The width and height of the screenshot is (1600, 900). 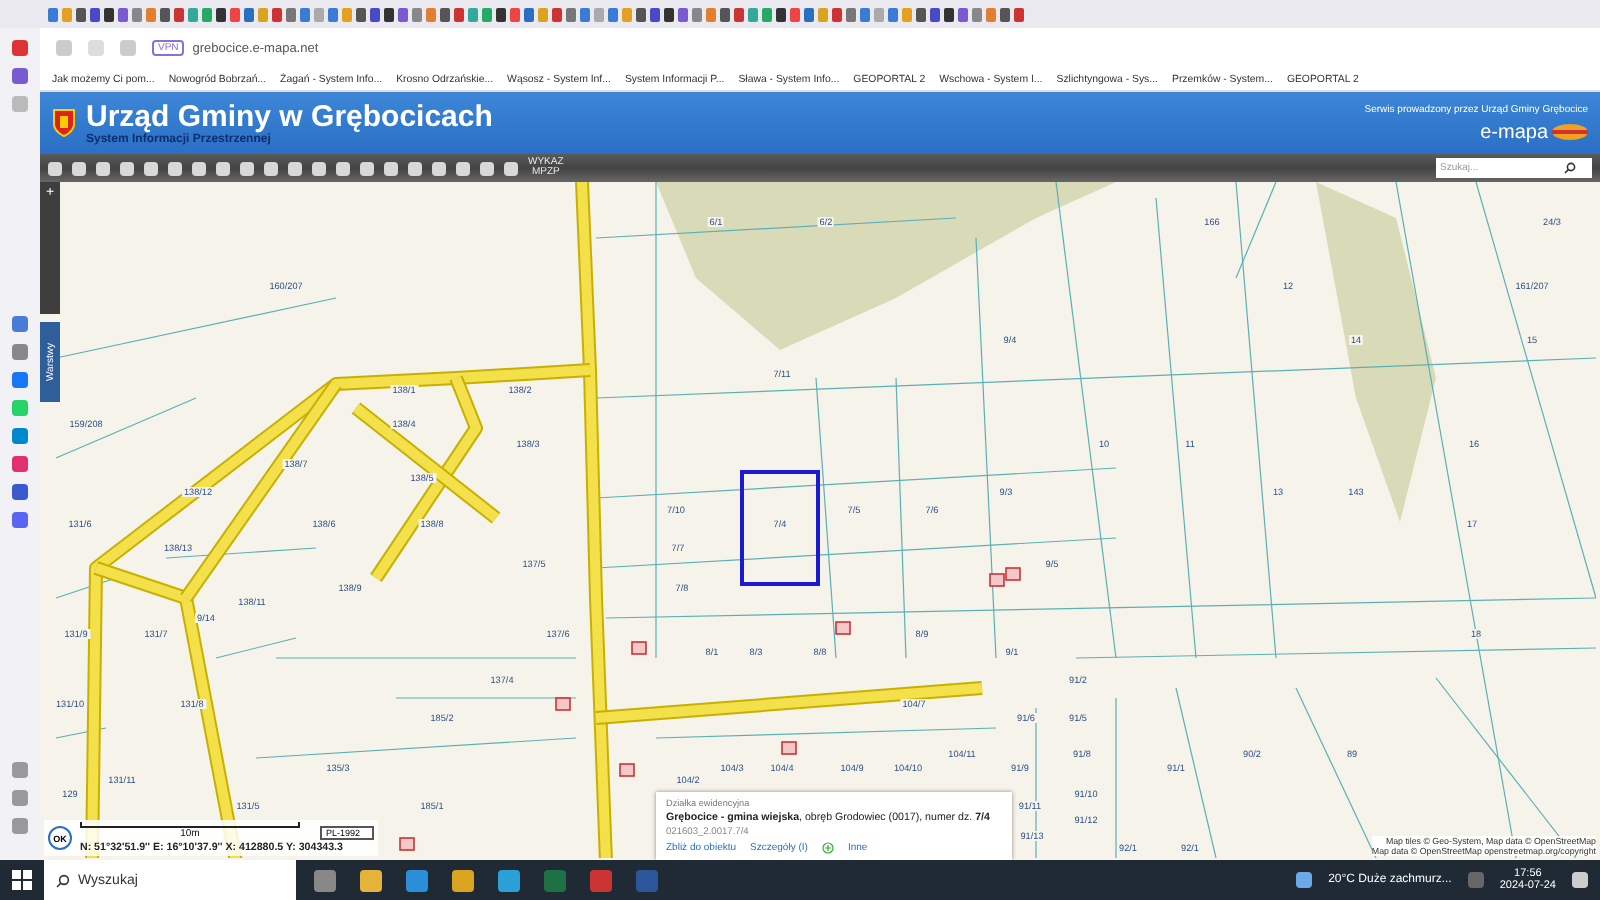 I want to click on start-icon, so click(x=22, y=880).